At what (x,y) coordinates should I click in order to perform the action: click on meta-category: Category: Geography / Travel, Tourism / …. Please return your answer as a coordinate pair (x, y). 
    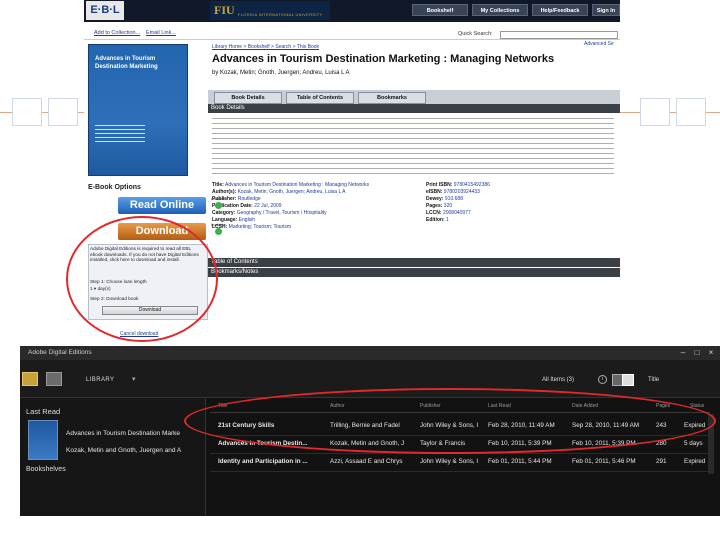
    Looking at the image, I should click on (269, 213).